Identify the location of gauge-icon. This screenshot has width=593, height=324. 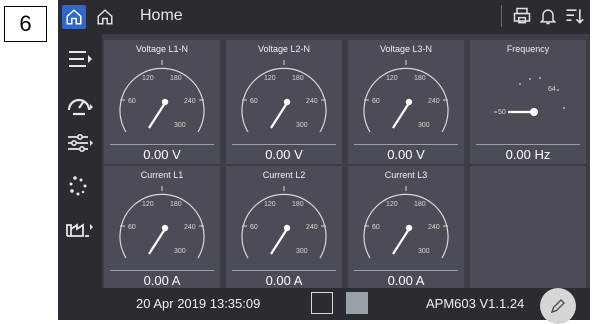
(80, 107).